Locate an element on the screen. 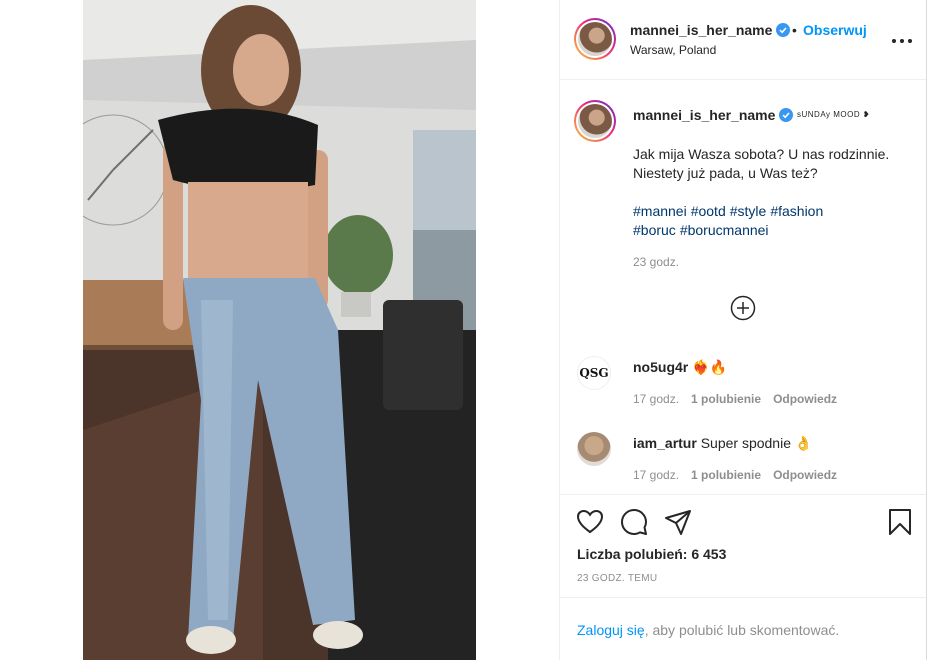 Image resolution: width=930 pixels, height=660 pixels. comment-avatar: QSG is located at coordinates (594, 373).